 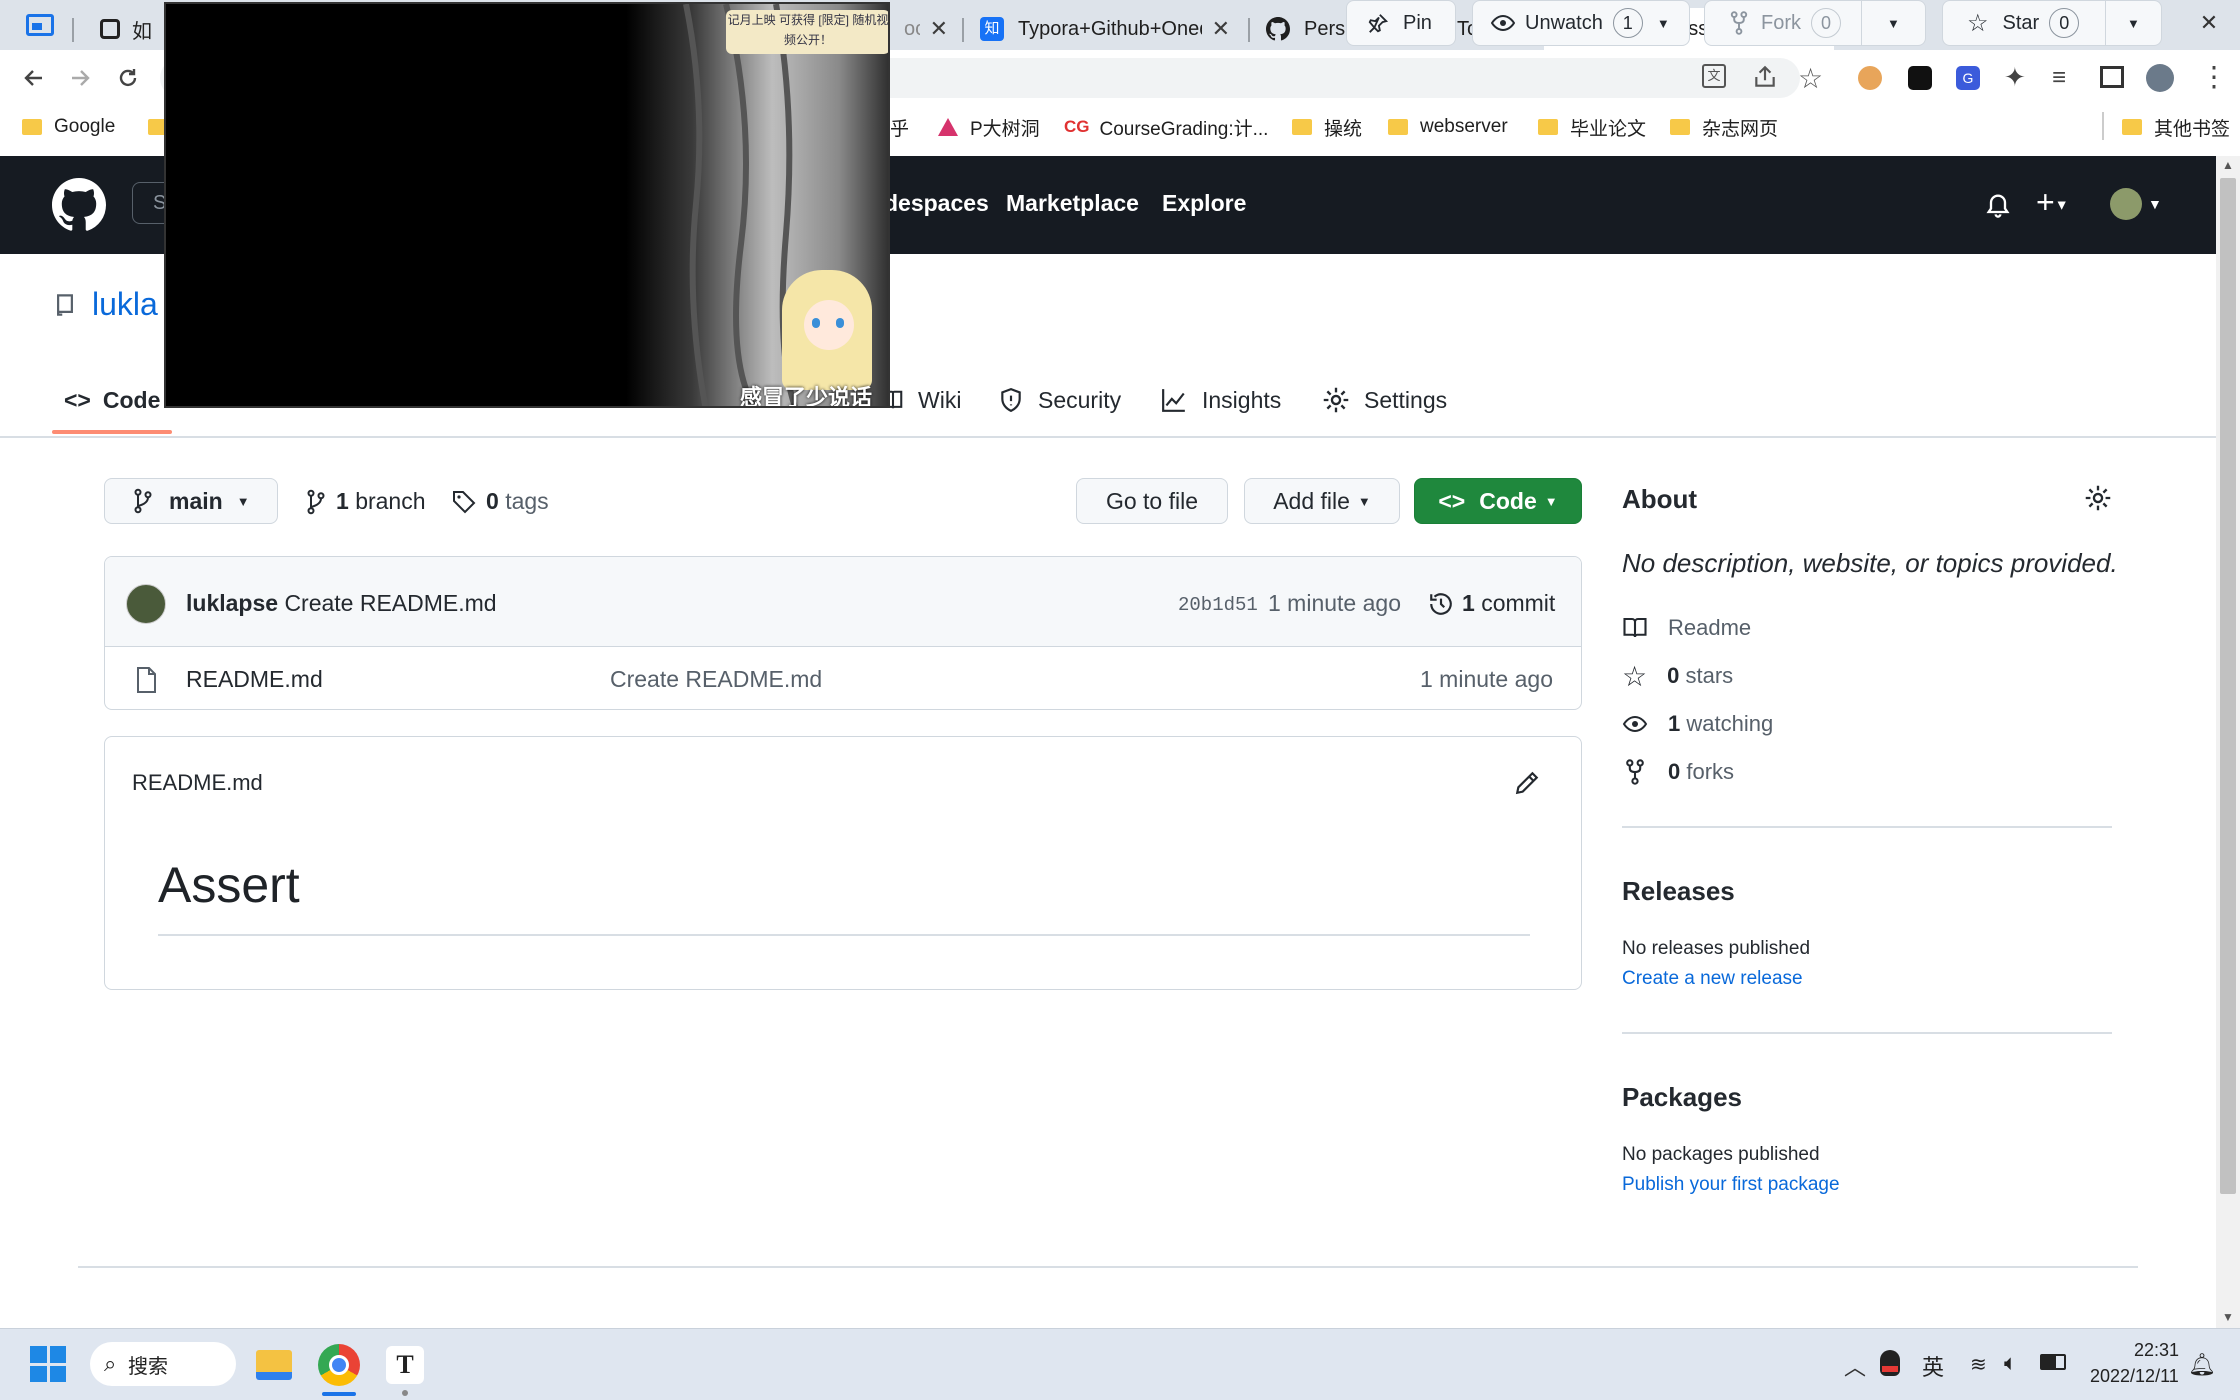 What do you see at coordinates (1998, 205) in the screenshot?
I see `notification-bell-icon` at bounding box center [1998, 205].